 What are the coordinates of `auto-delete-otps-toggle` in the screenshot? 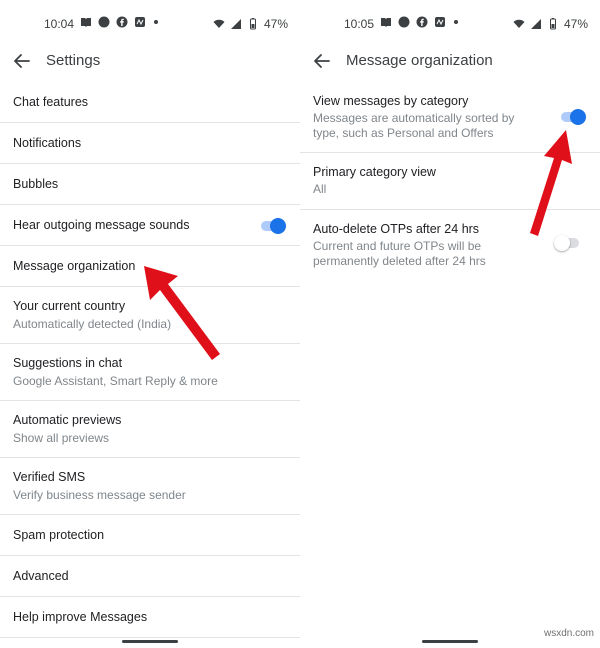 It's located at (567, 243).